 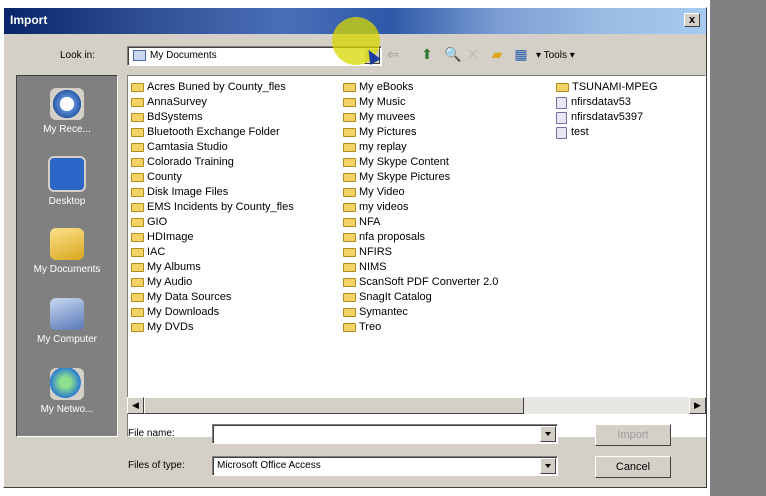 What do you see at coordinates (420, 177) in the screenshot?
I see `file-list-item: My Skype Pictures` at bounding box center [420, 177].